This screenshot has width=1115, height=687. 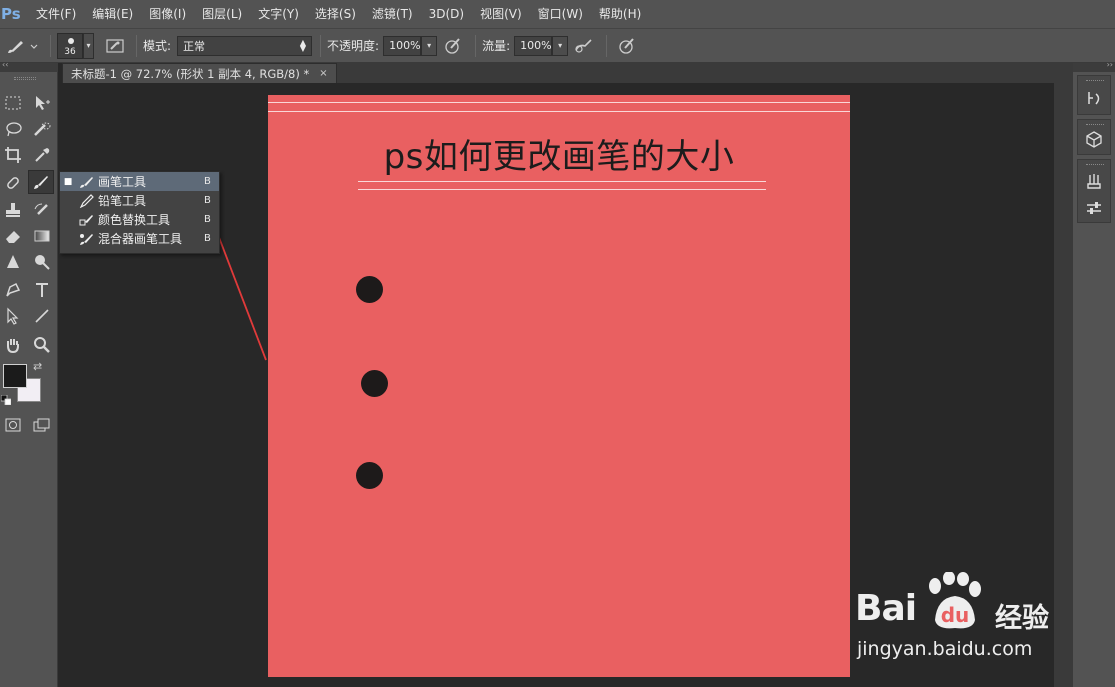 I want to click on watermark-url: jingyan.baidu.com, so click(x=945, y=649).